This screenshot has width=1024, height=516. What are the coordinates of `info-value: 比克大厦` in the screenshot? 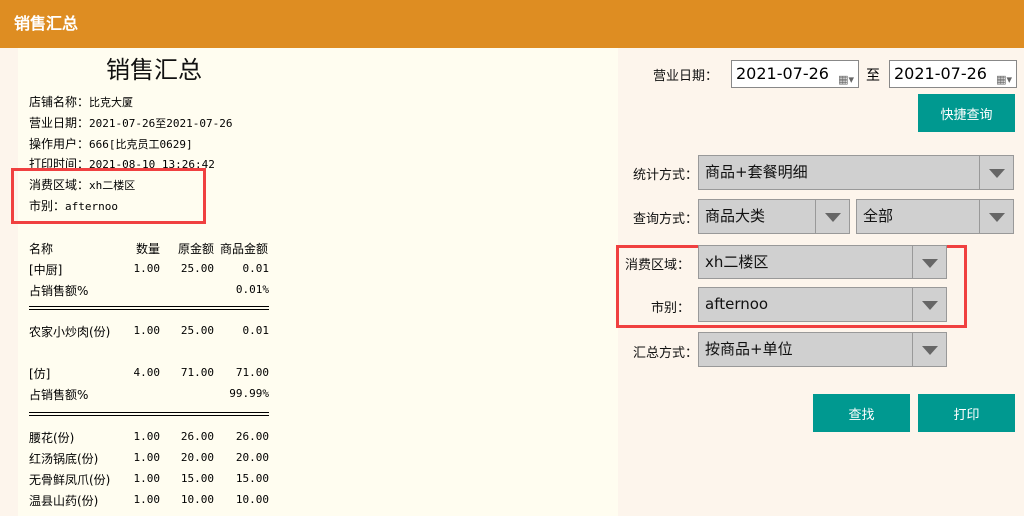 It's located at (111, 102).